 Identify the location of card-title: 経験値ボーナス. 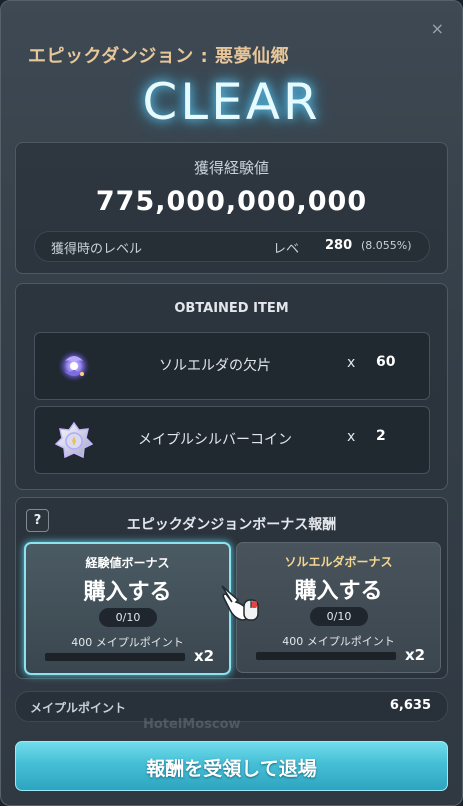
(127, 563).